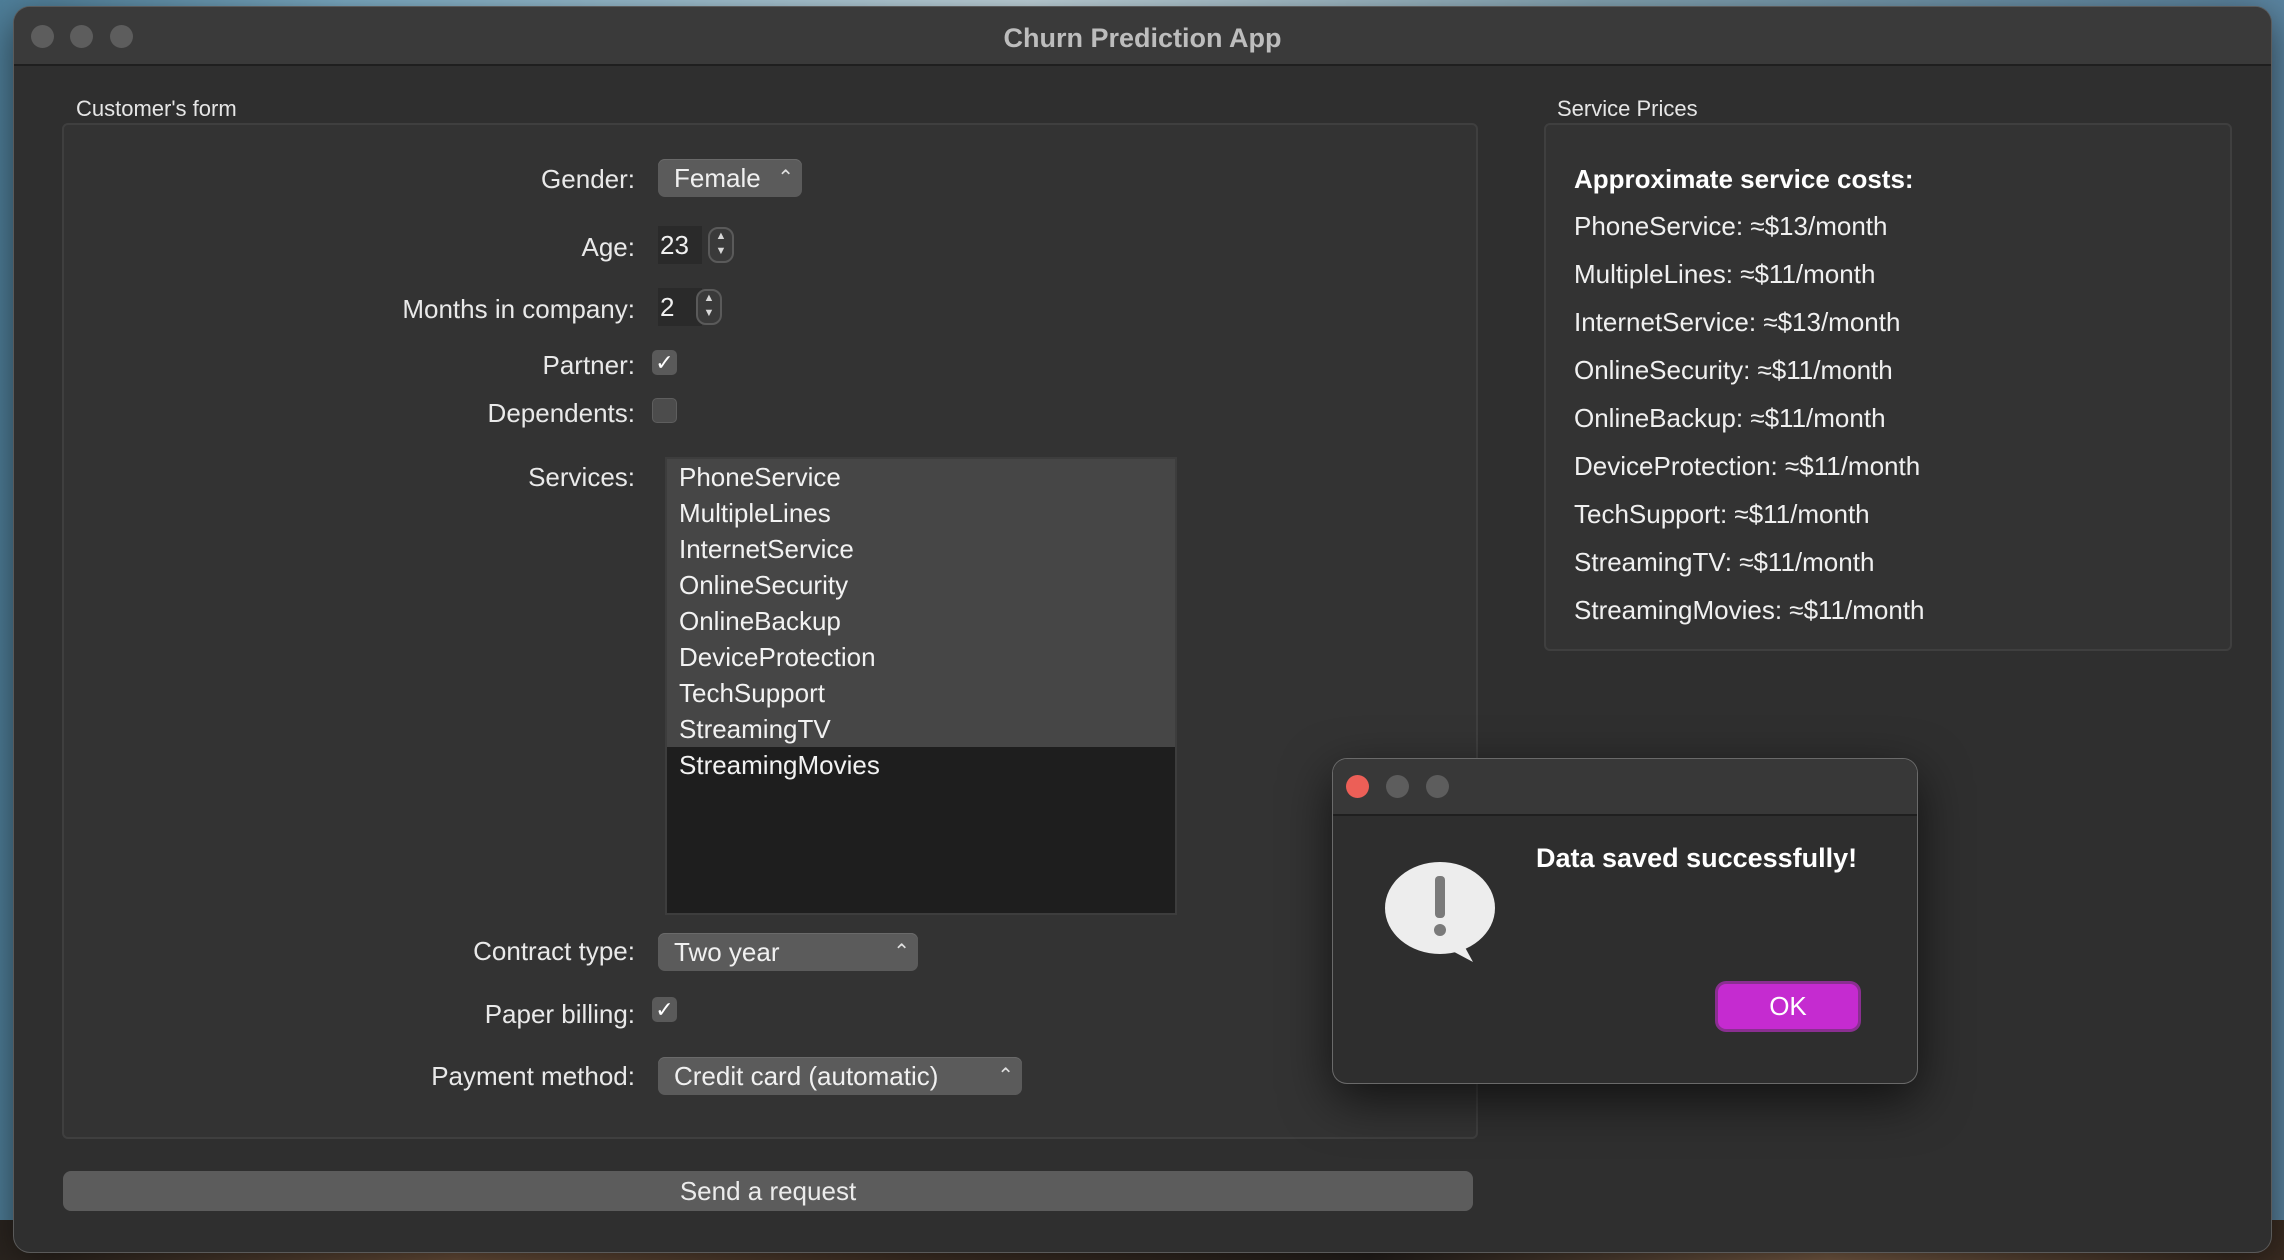 The image size is (2284, 1260). I want to click on gender-value: Female, so click(717, 178).